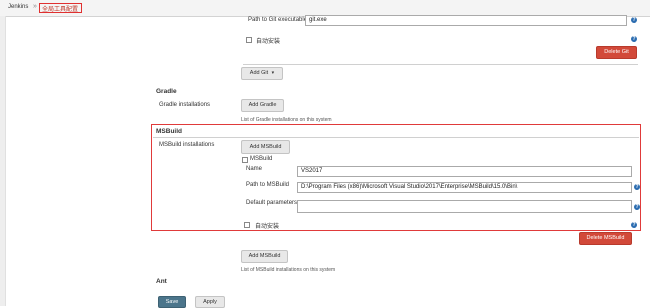 The image size is (650, 308). I want to click on gradle-section-title: Gradle, so click(166, 91).